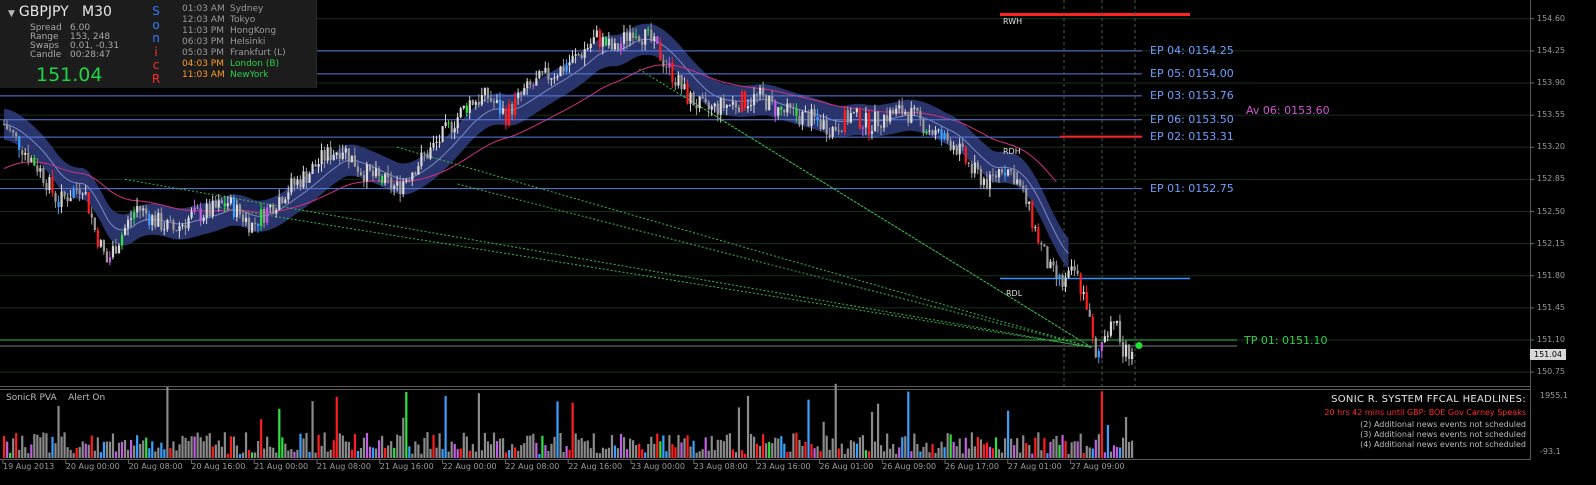 The height and width of the screenshot is (485, 1596). Describe the element at coordinates (11, 14) in the screenshot. I see `collapse-icon: ▼` at that location.